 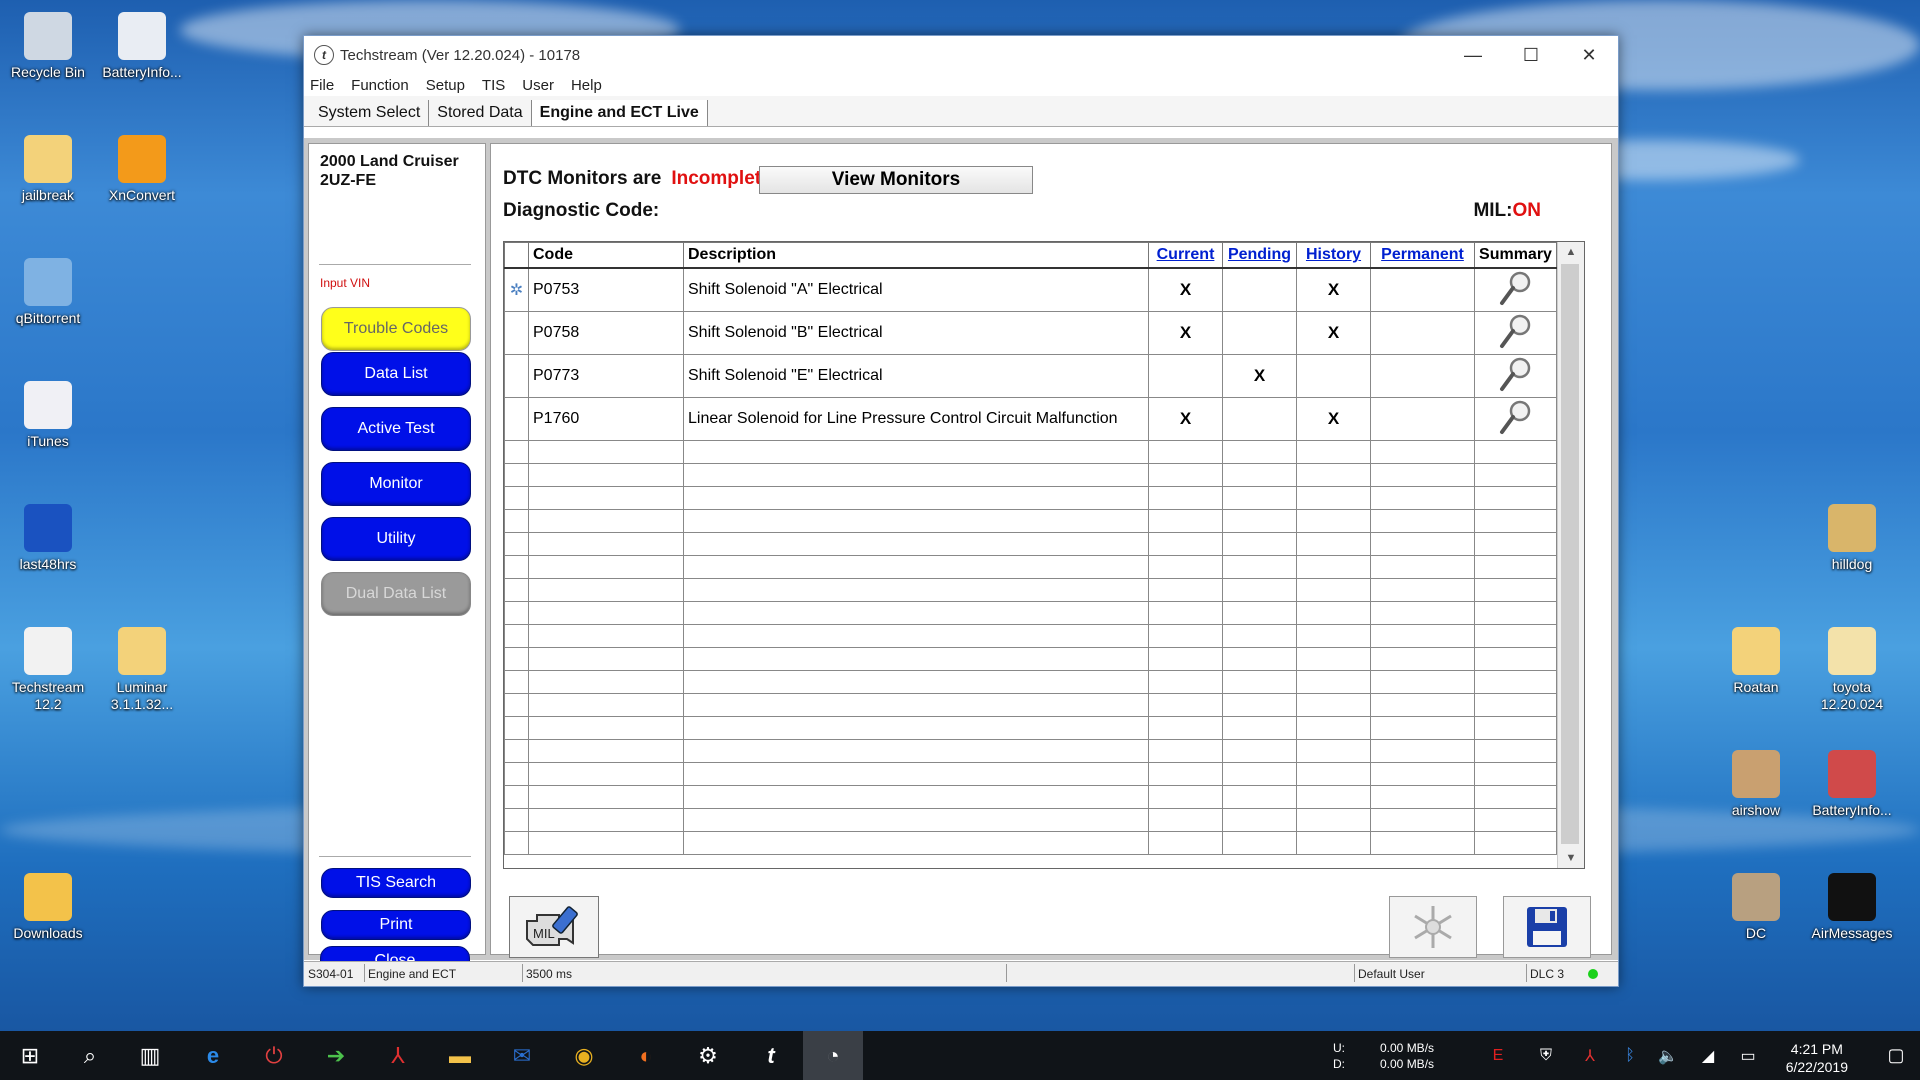 What do you see at coordinates (396, 539) in the screenshot?
I see `utility-button: Utility` at bounding box center [396, 539].